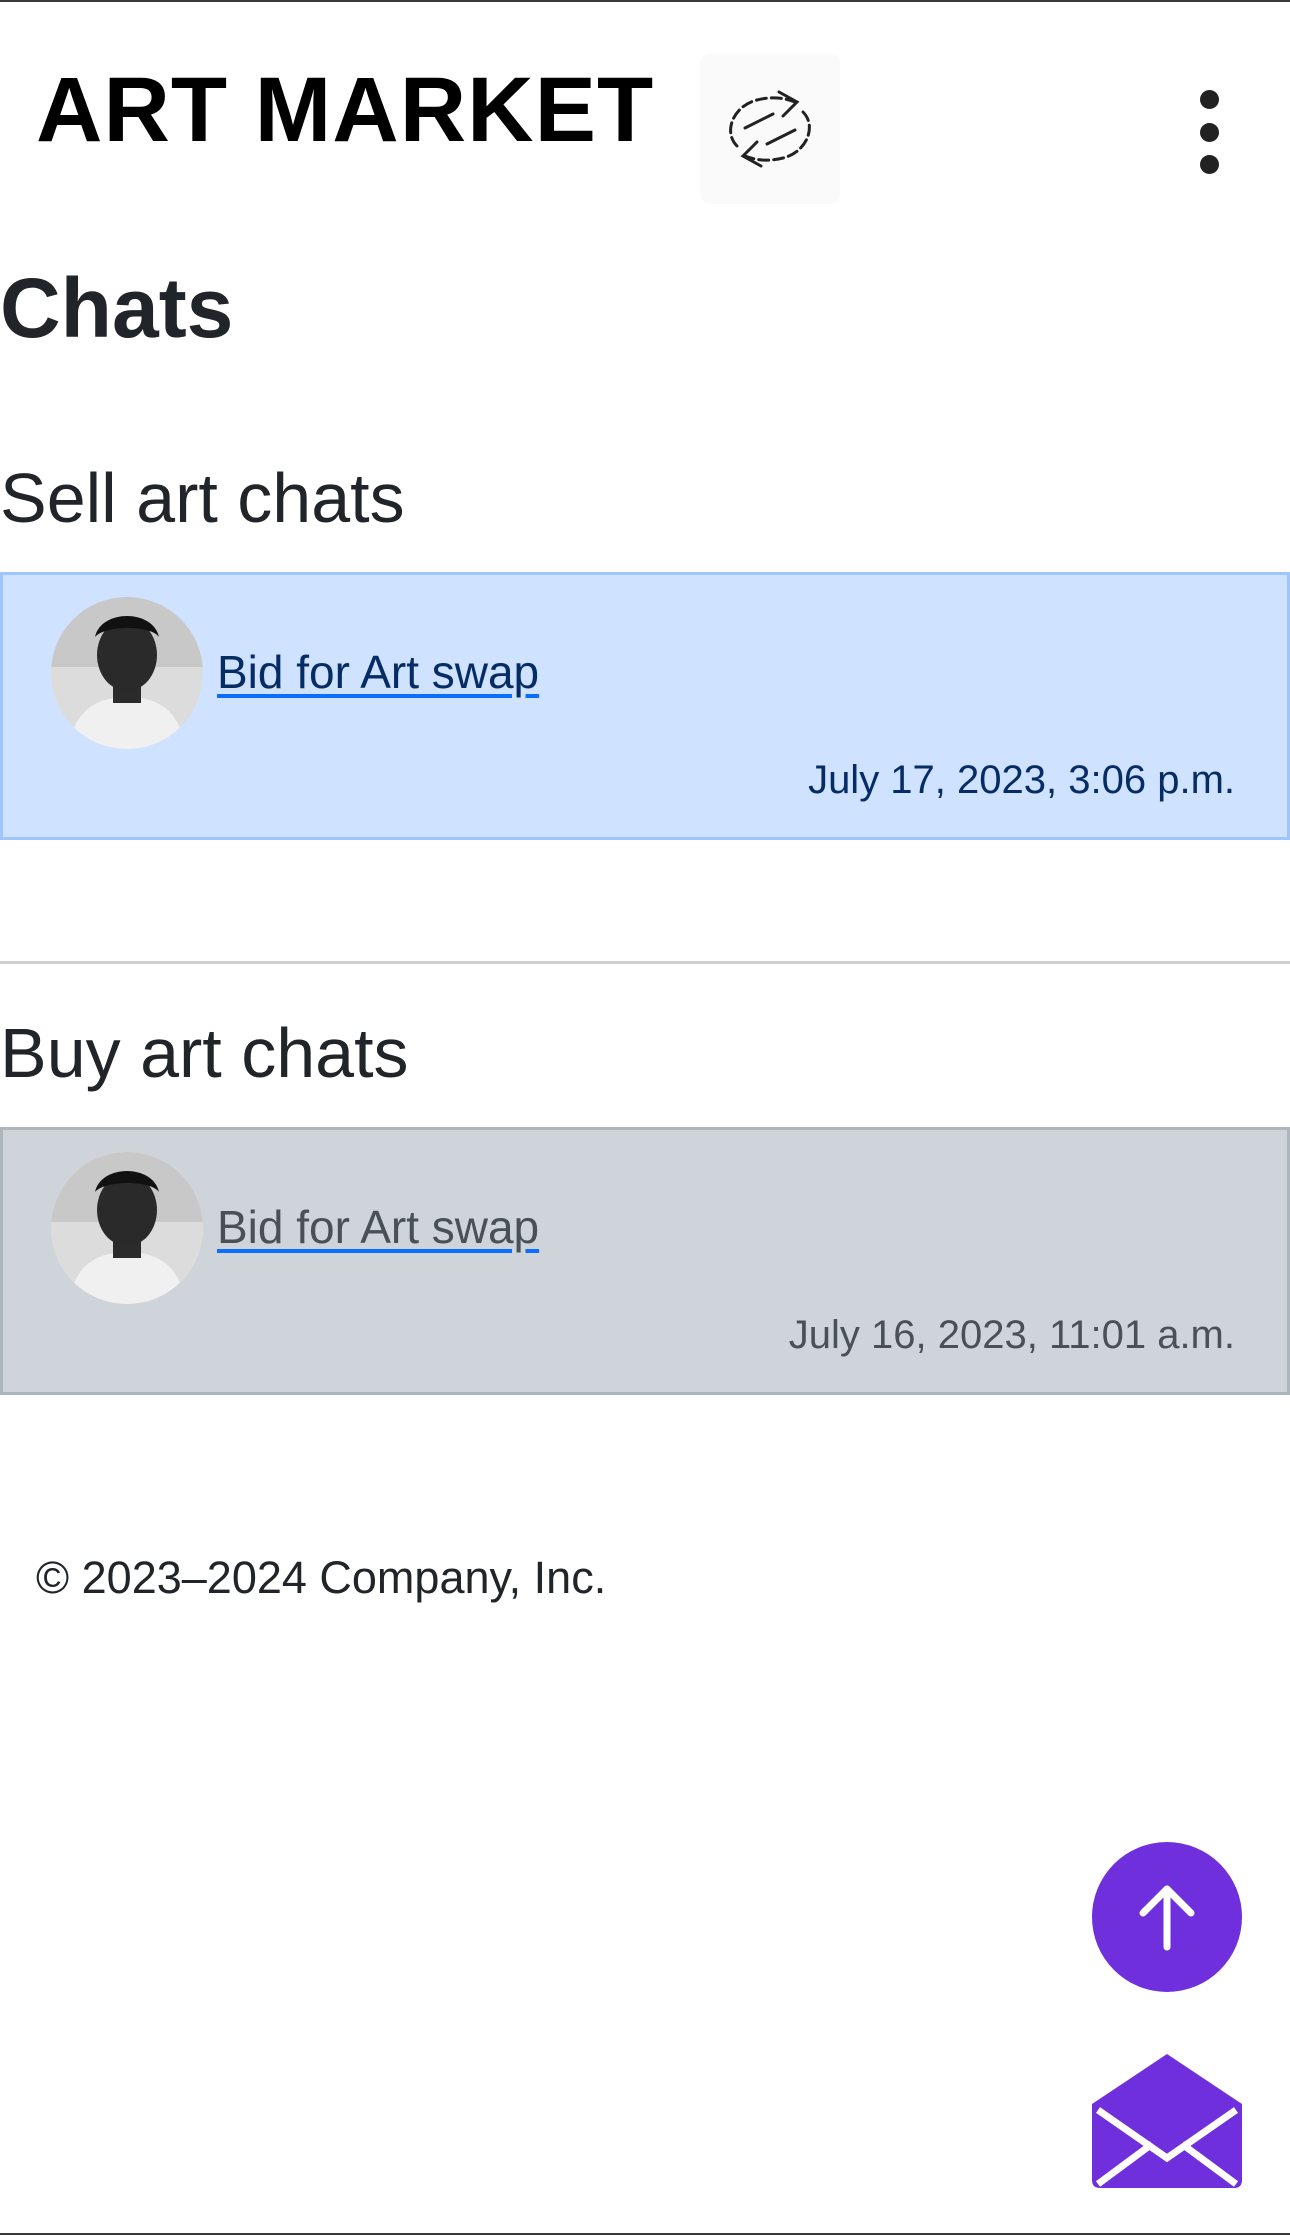  I want to click on sell-section-title: Sell art chats, so click(202, 498).